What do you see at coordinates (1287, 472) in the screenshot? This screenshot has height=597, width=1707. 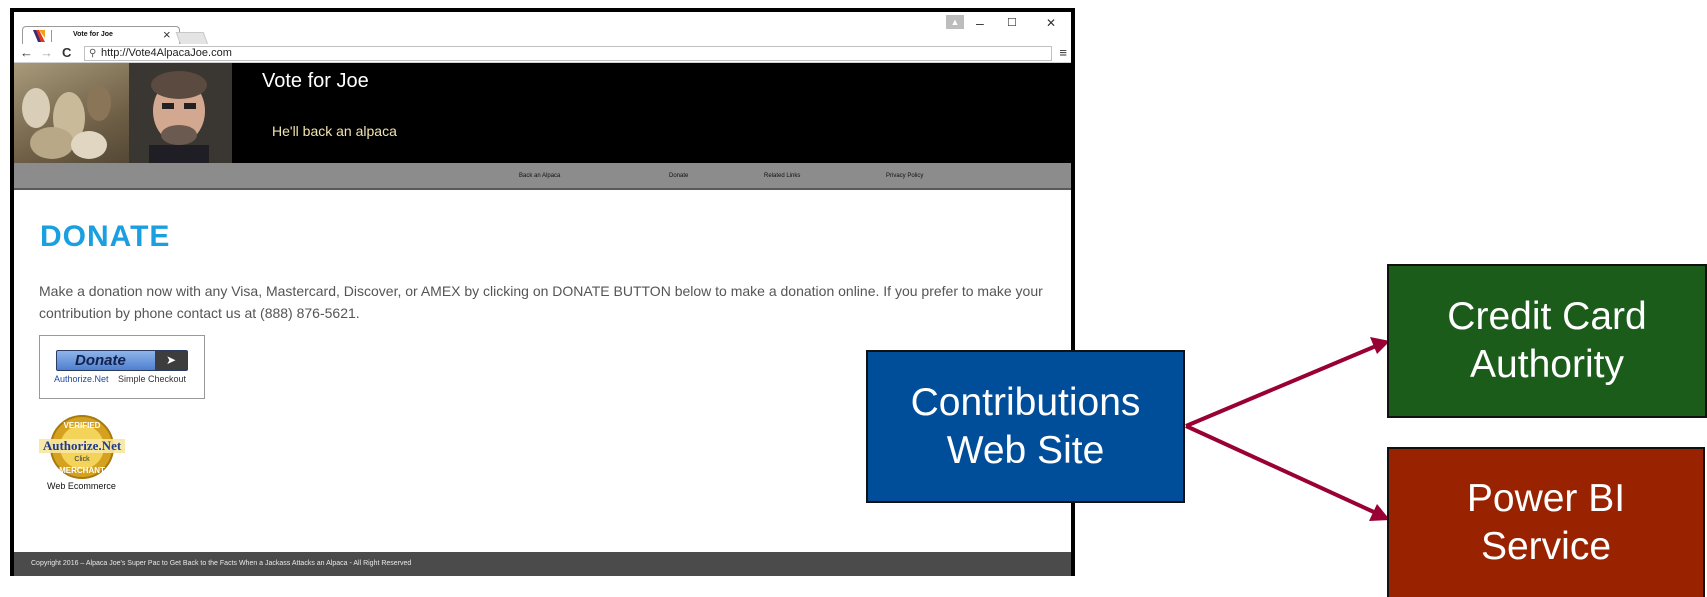 I see `arrow-to-power-bi` at bounding box center [1287, 472].